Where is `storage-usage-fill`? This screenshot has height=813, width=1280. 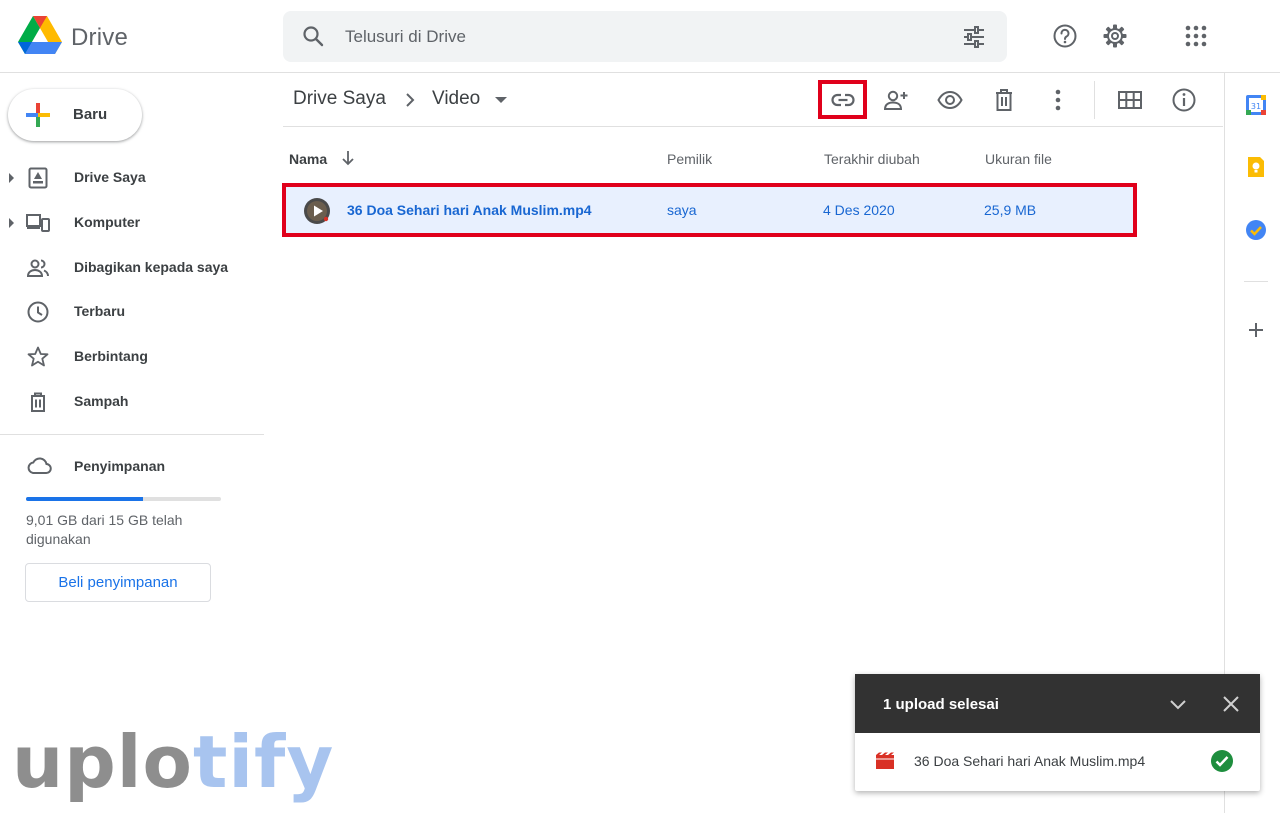
storage-usage-fill is located at coordinates (84, 499).